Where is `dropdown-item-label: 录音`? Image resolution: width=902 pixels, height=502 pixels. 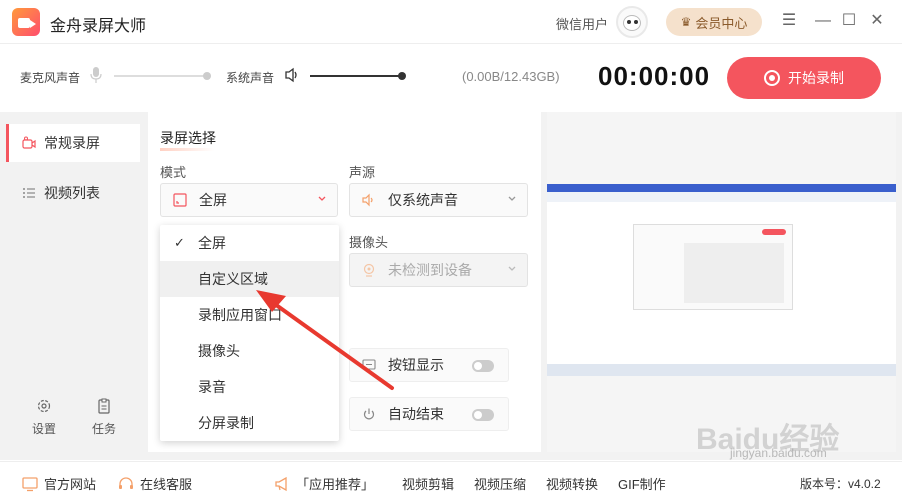 dropdown-item-label: 录音 is located at coordinates (212, 387).